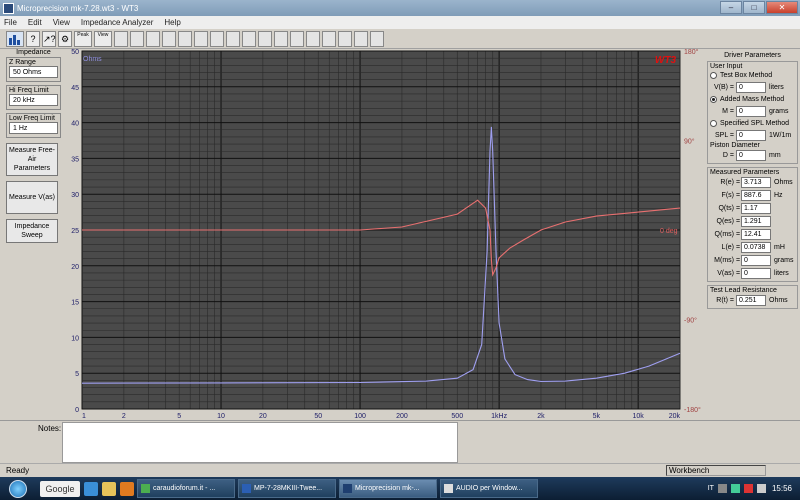  Describe the element at coordinates (457, 416) in the screenshot. I see `x-tick-label: 500` at that location.